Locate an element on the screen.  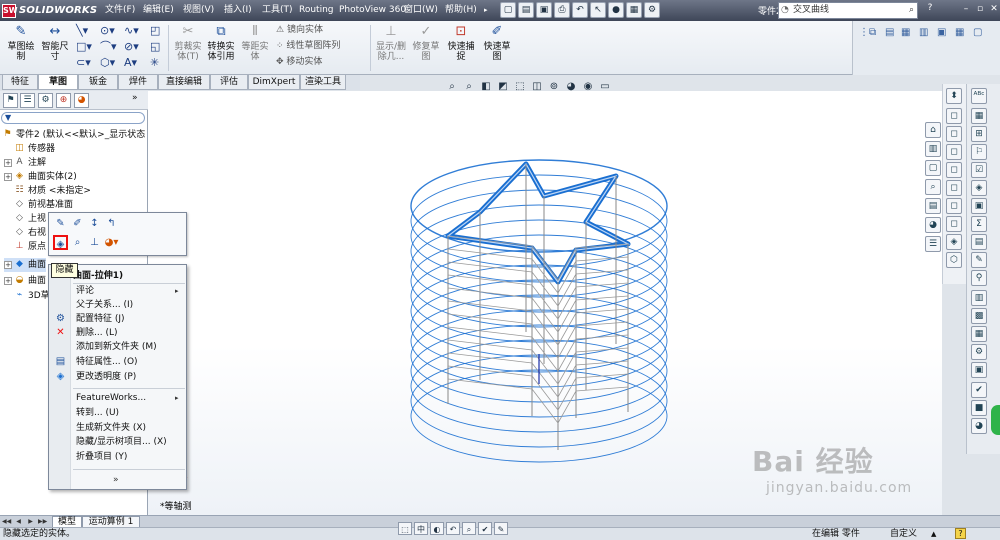
resources-icon: ⌂ is located at coordinates (933, 130).